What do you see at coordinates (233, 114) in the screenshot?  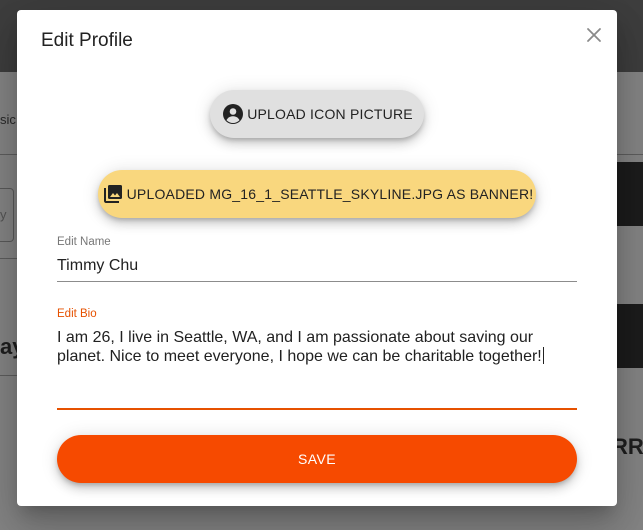 I see `account-circle-icon` at bounding box center [233, 114].